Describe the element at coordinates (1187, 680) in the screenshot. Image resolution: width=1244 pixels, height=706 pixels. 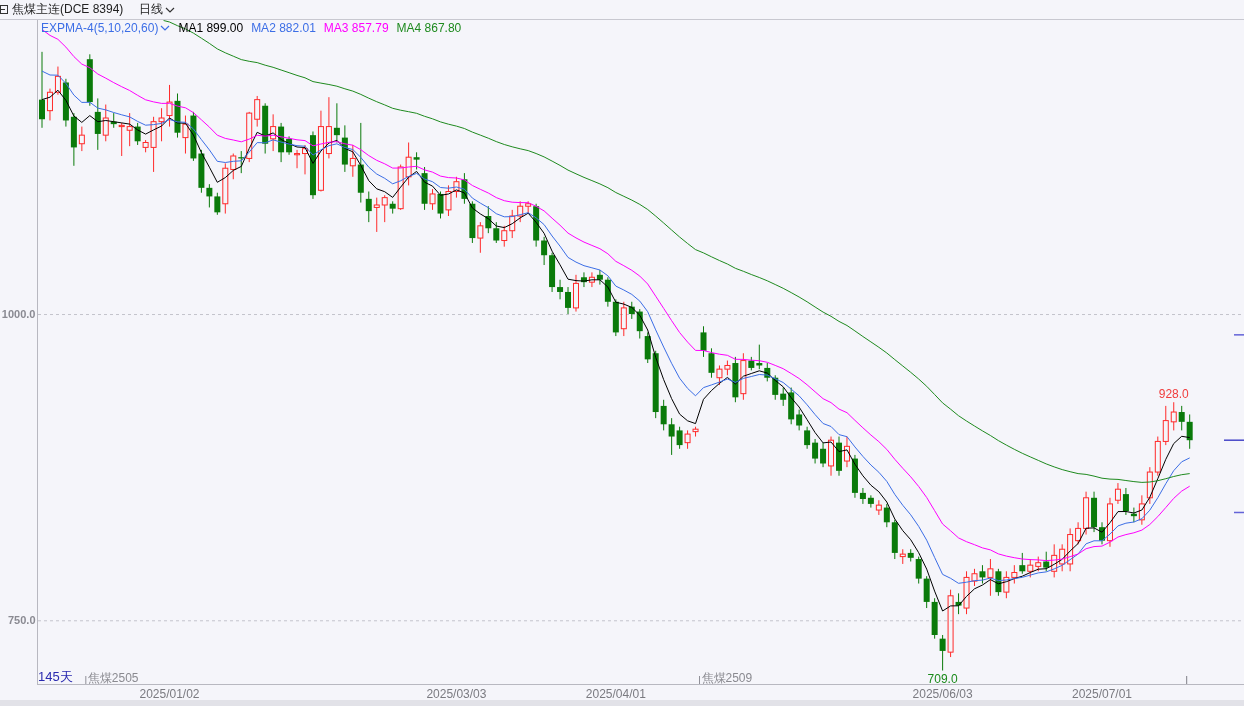
I see `current-bar-tick` at that location.